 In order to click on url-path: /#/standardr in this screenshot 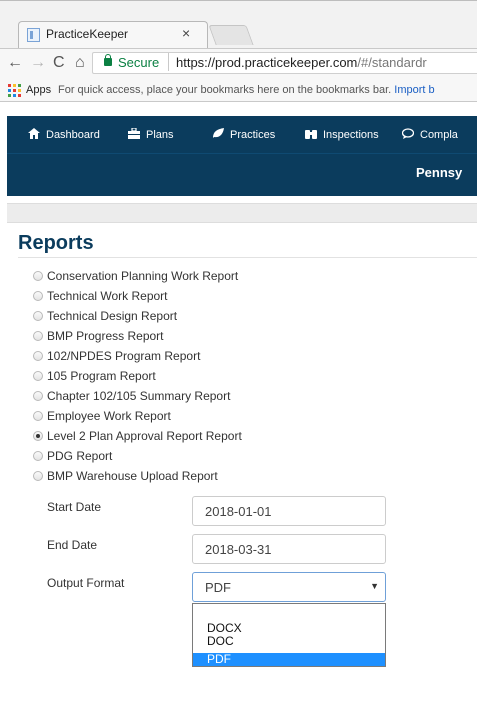, I will do `click(392, 62)`.